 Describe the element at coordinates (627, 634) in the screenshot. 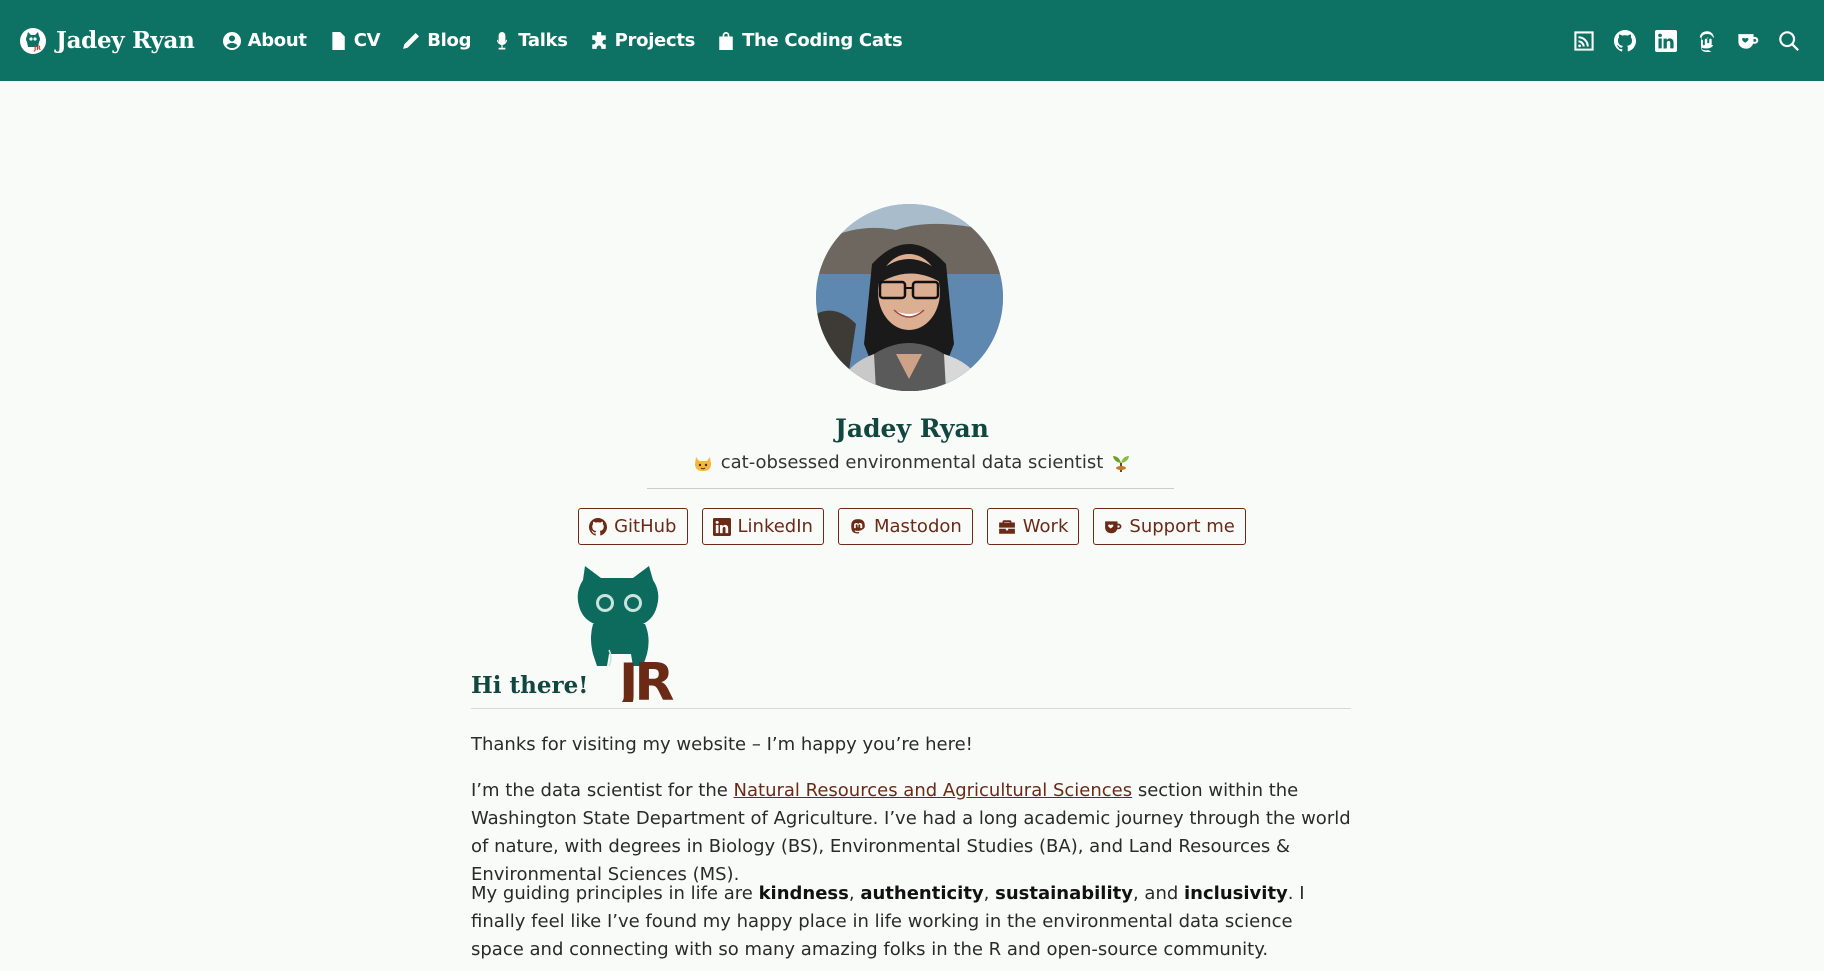

I see `jr-cat-logo-icon: JR` at that location.